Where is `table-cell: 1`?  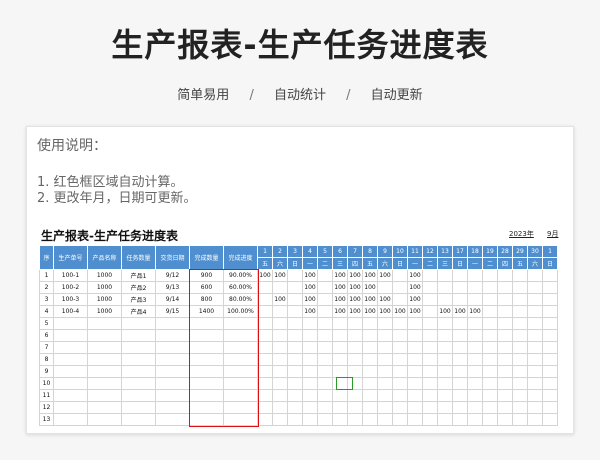 table-cell: 1 is located at coordinates (46, 275).